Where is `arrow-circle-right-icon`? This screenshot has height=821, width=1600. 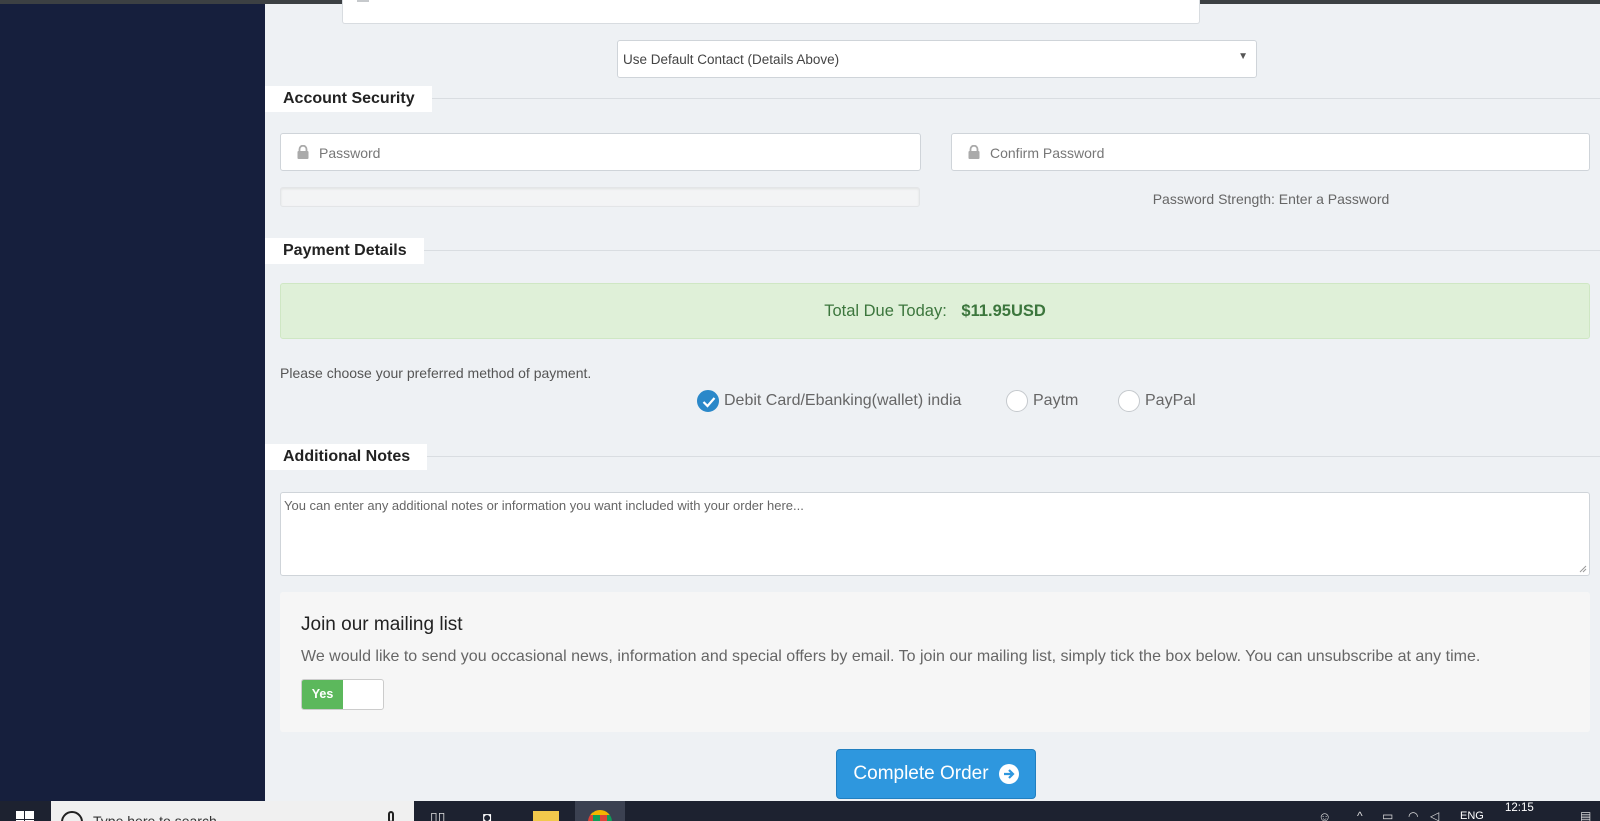 arrow-circle-right-icon is located at coordinates (1008, 774).